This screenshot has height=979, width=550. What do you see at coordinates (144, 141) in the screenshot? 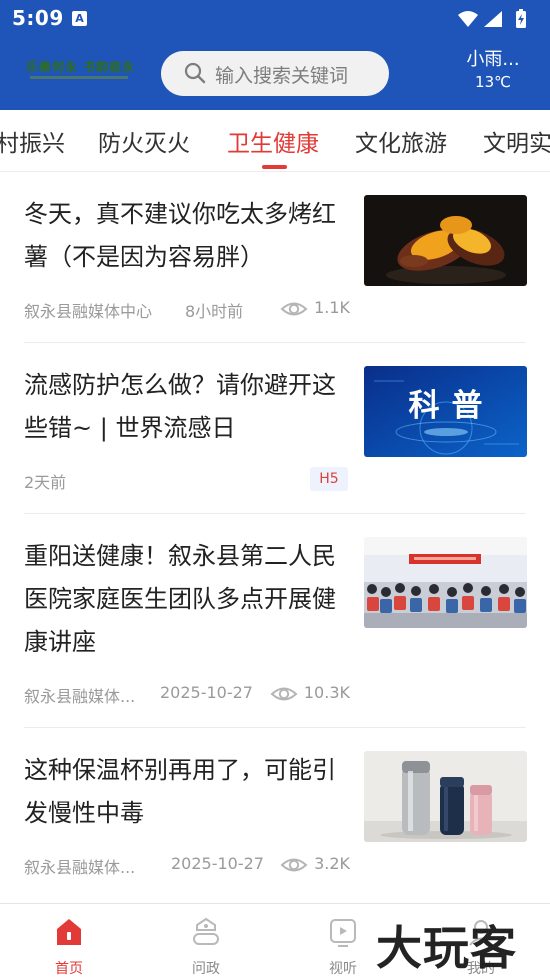
I see `tab-fire-prevention: 防火灭火` at bounding box center [144, 141].